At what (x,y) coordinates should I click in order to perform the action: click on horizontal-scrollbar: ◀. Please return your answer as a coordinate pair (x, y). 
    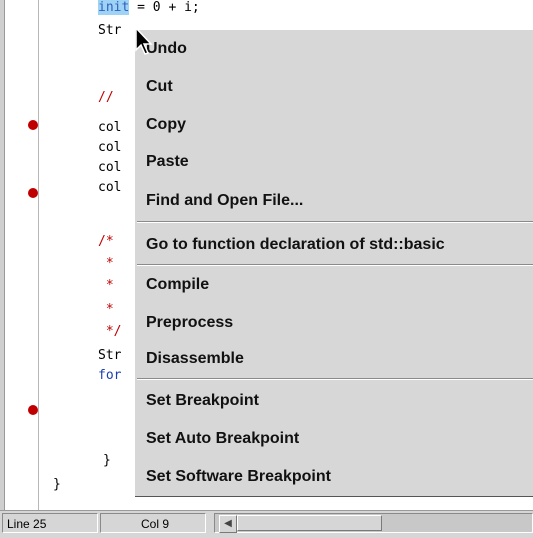
    Looking at the image, I should click on (373, 523).